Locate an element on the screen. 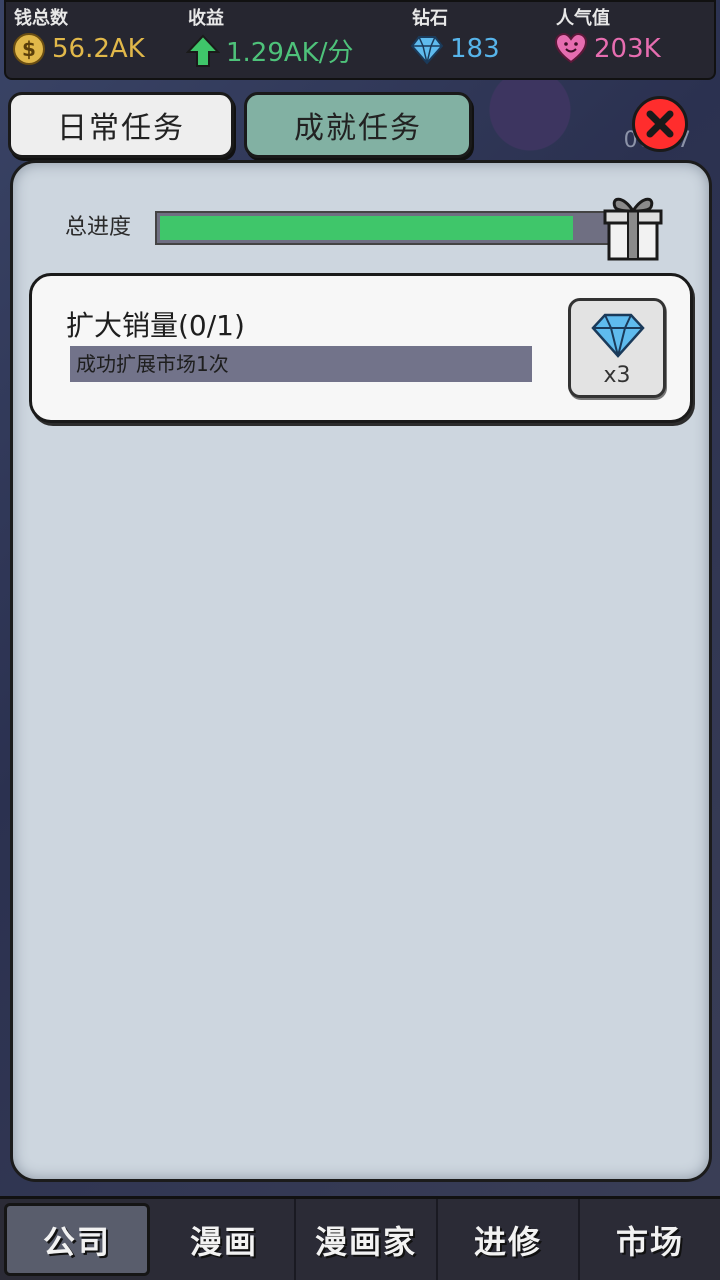 The height and width of the screenshot is (1280, 720). tab-daily-tasks: 日常任务 is located at coordinates (121, 125).